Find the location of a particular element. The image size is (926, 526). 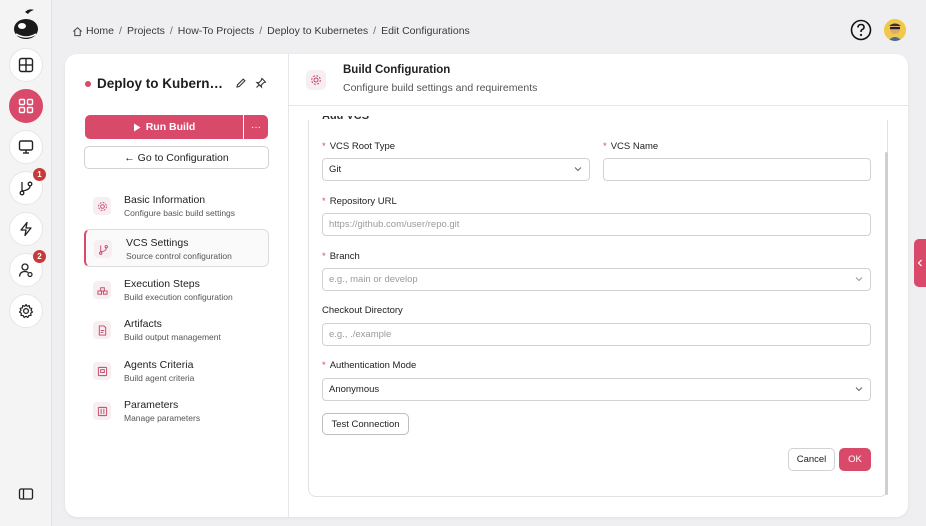

rail-dashboard-button is located at coordinates (26, 65).